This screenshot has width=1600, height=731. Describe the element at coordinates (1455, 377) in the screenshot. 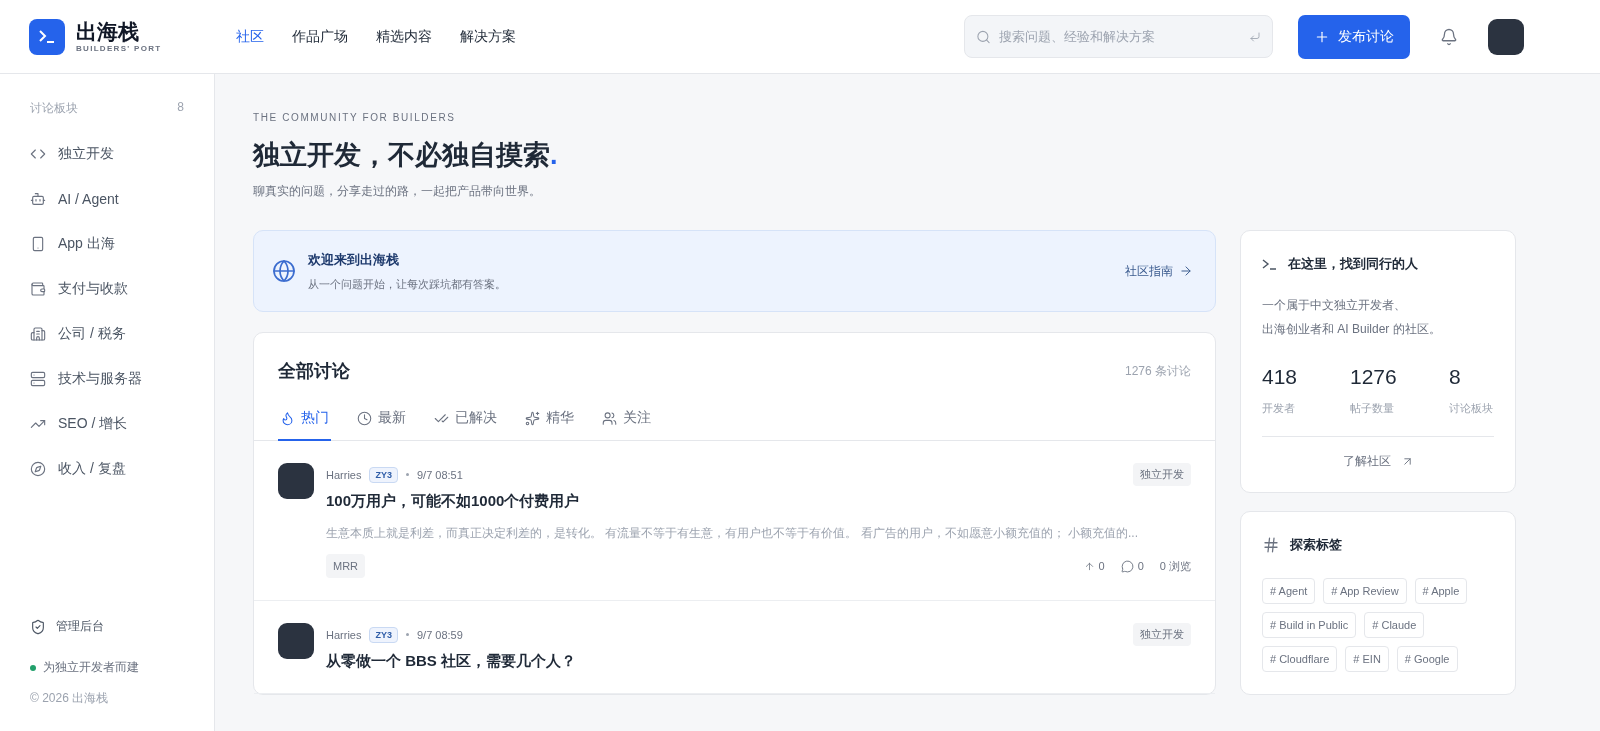

I see `stat-value: 8` at that location.